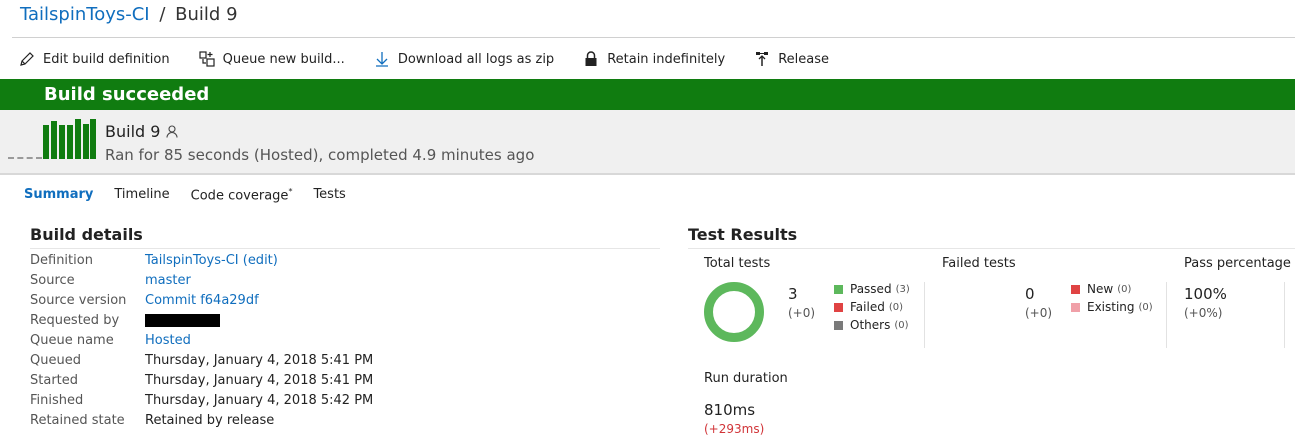 This screenshot has height=441, width=1295. Describe the element at coordinates (85, 14) in the screenshot. I see `pipeline-link: TailspinToys-CI` at that location.